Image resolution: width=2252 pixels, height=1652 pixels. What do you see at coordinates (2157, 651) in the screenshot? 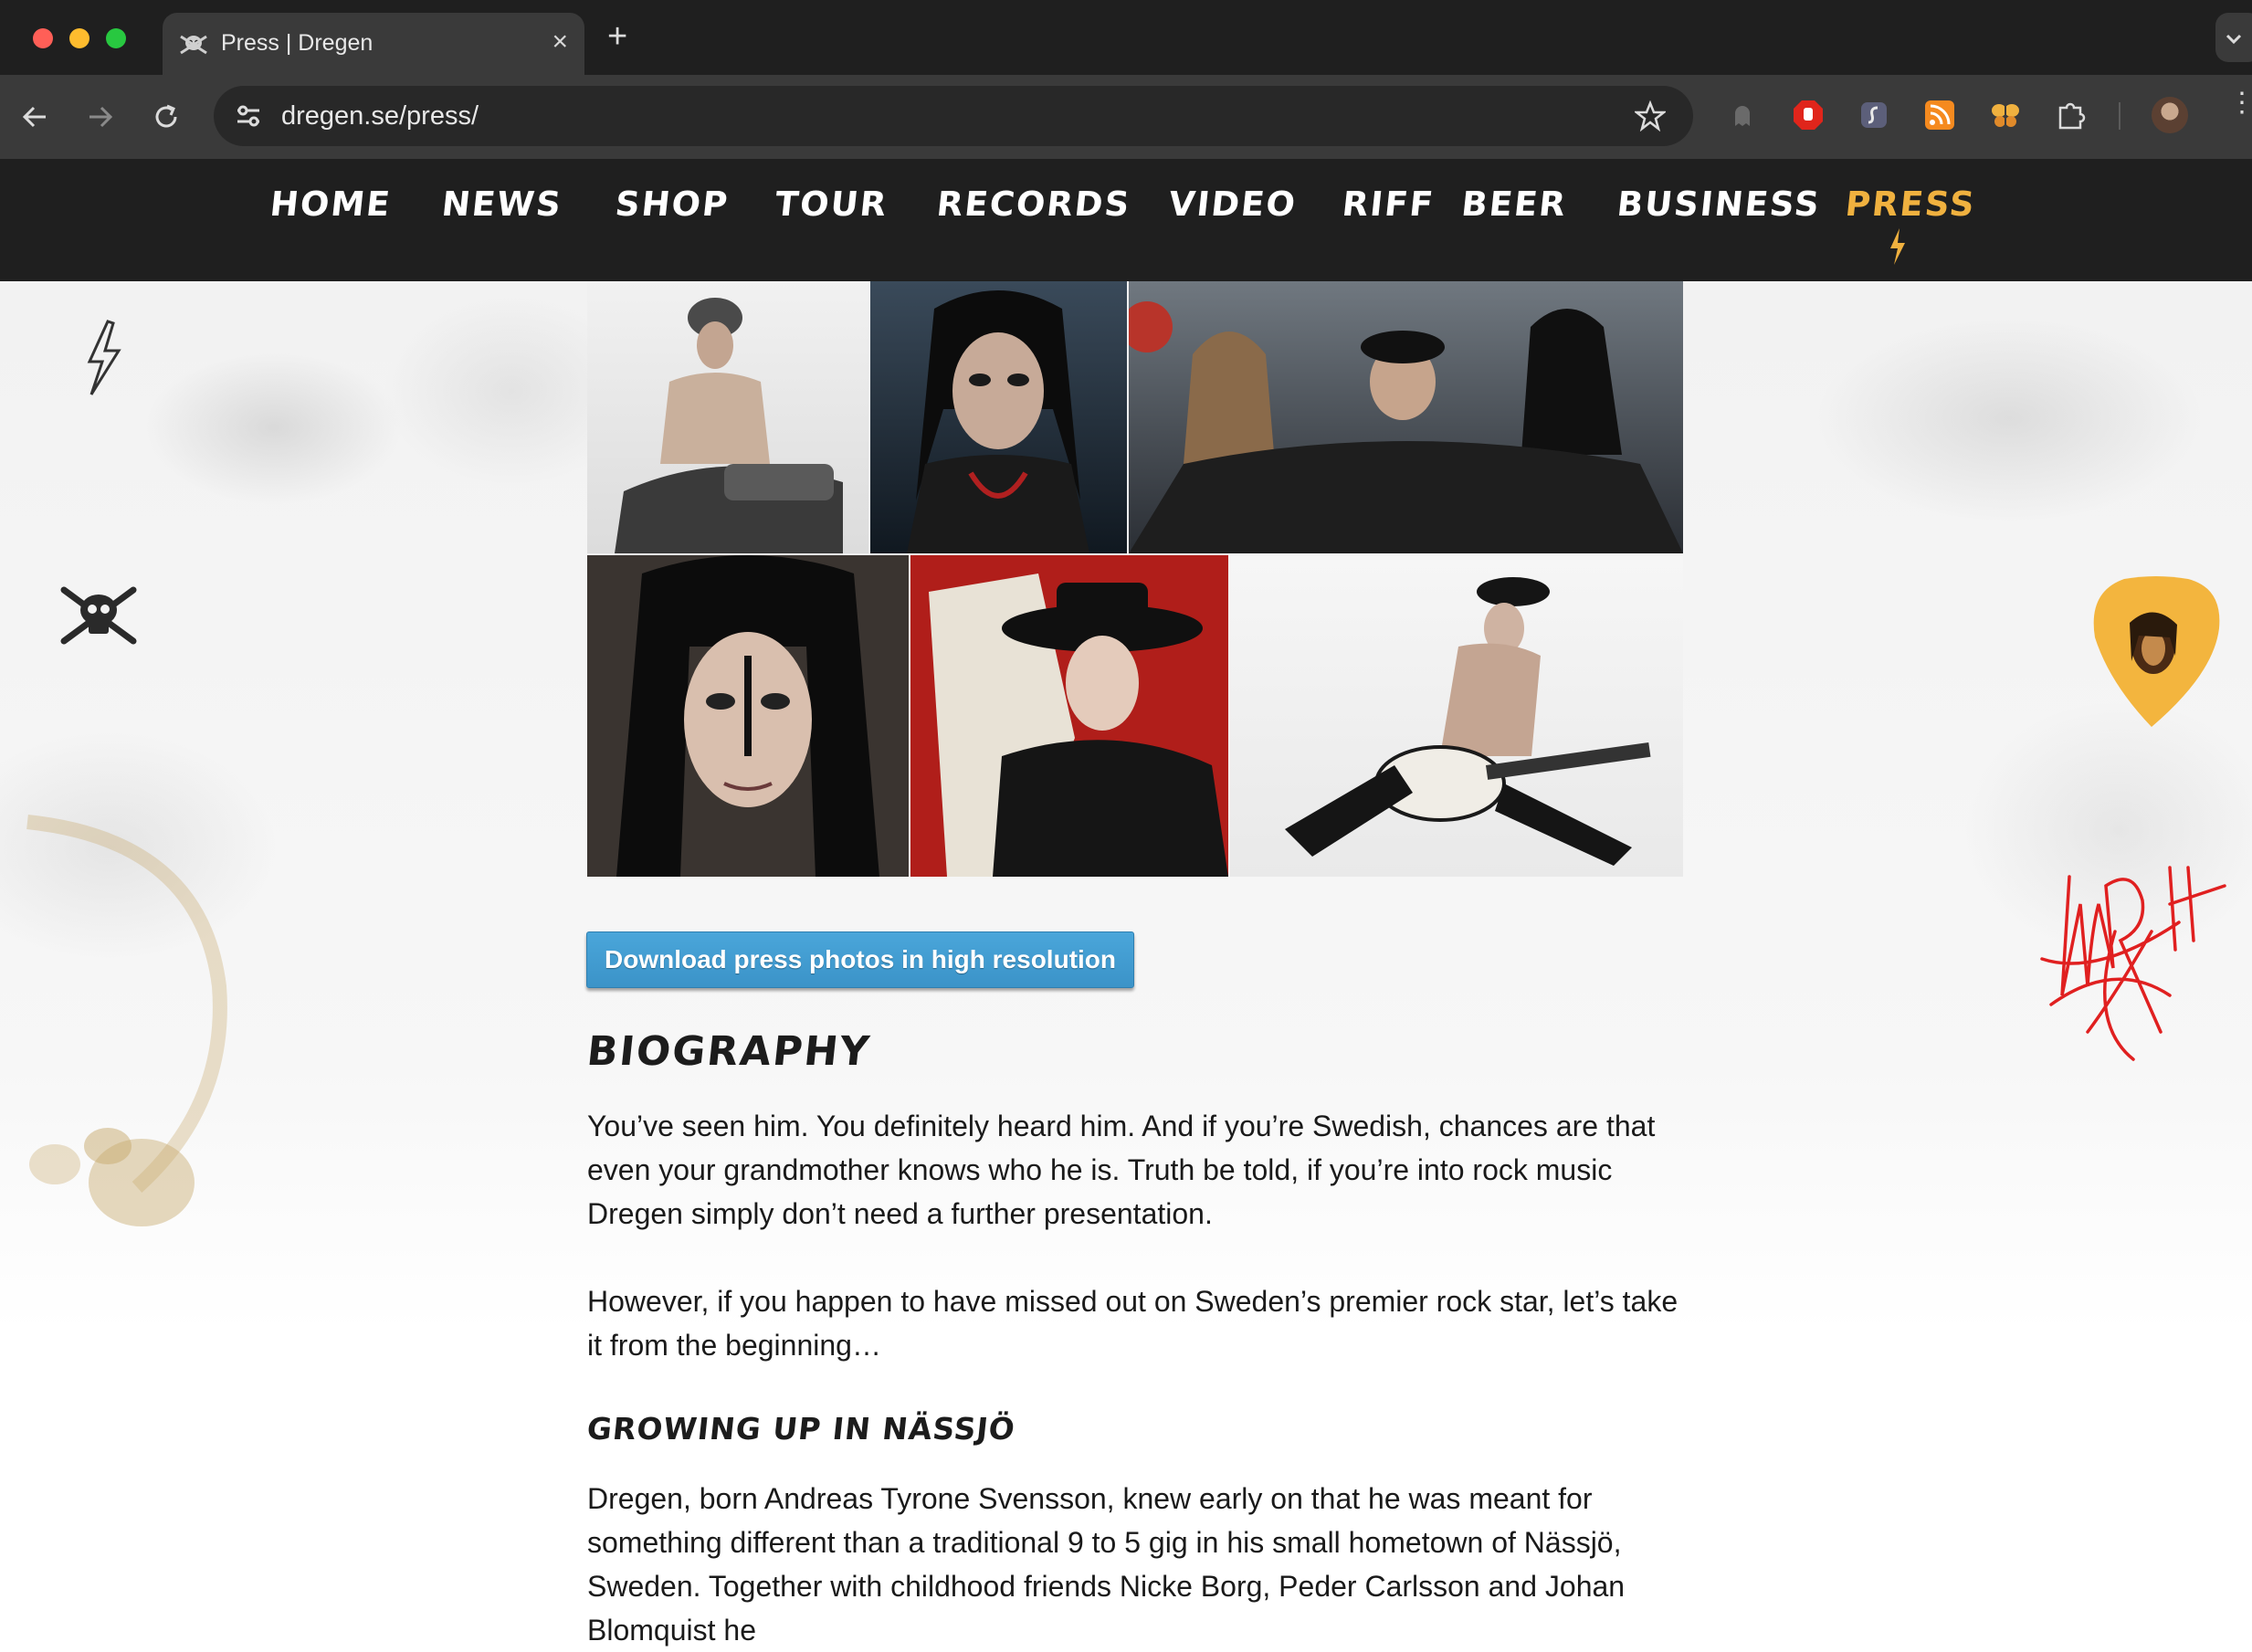
I see `guitar-pick-icon` at bounding box center [2157, 651].